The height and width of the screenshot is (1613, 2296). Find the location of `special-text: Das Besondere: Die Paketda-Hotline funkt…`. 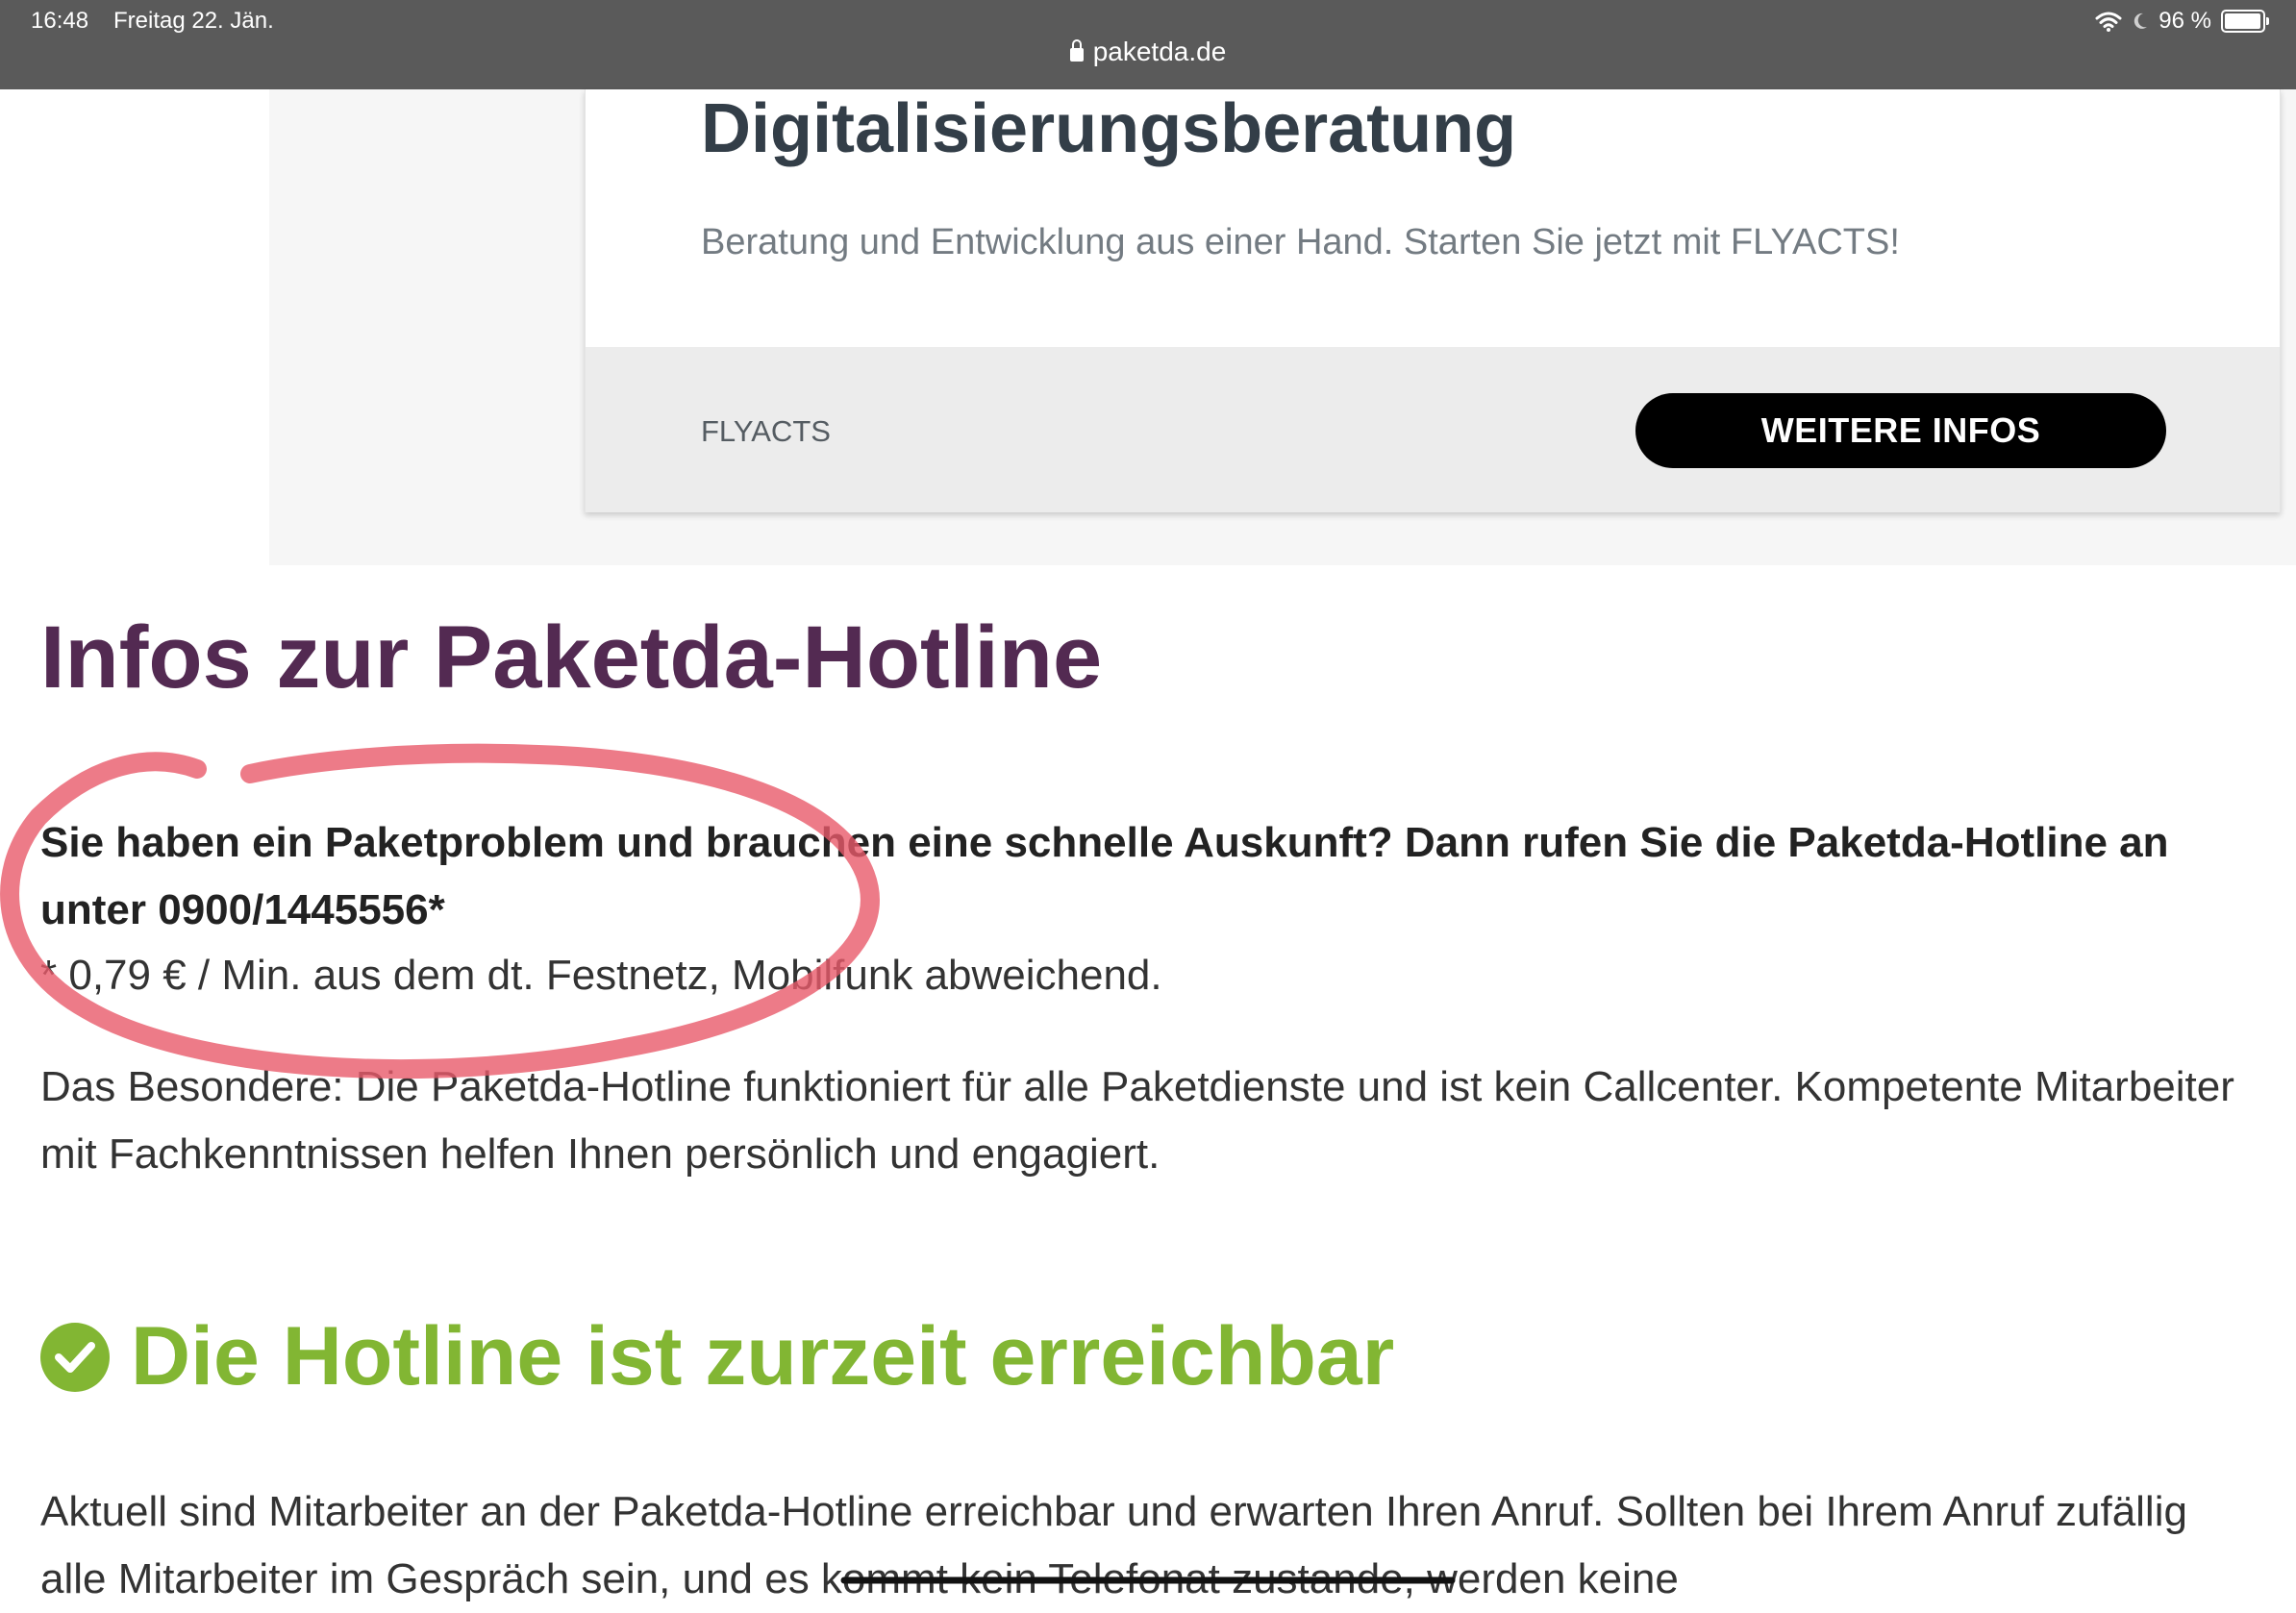

special-text: Das Besondere: Die Paketda-Hotline funkt… is located at coordinates (1137, 1120).